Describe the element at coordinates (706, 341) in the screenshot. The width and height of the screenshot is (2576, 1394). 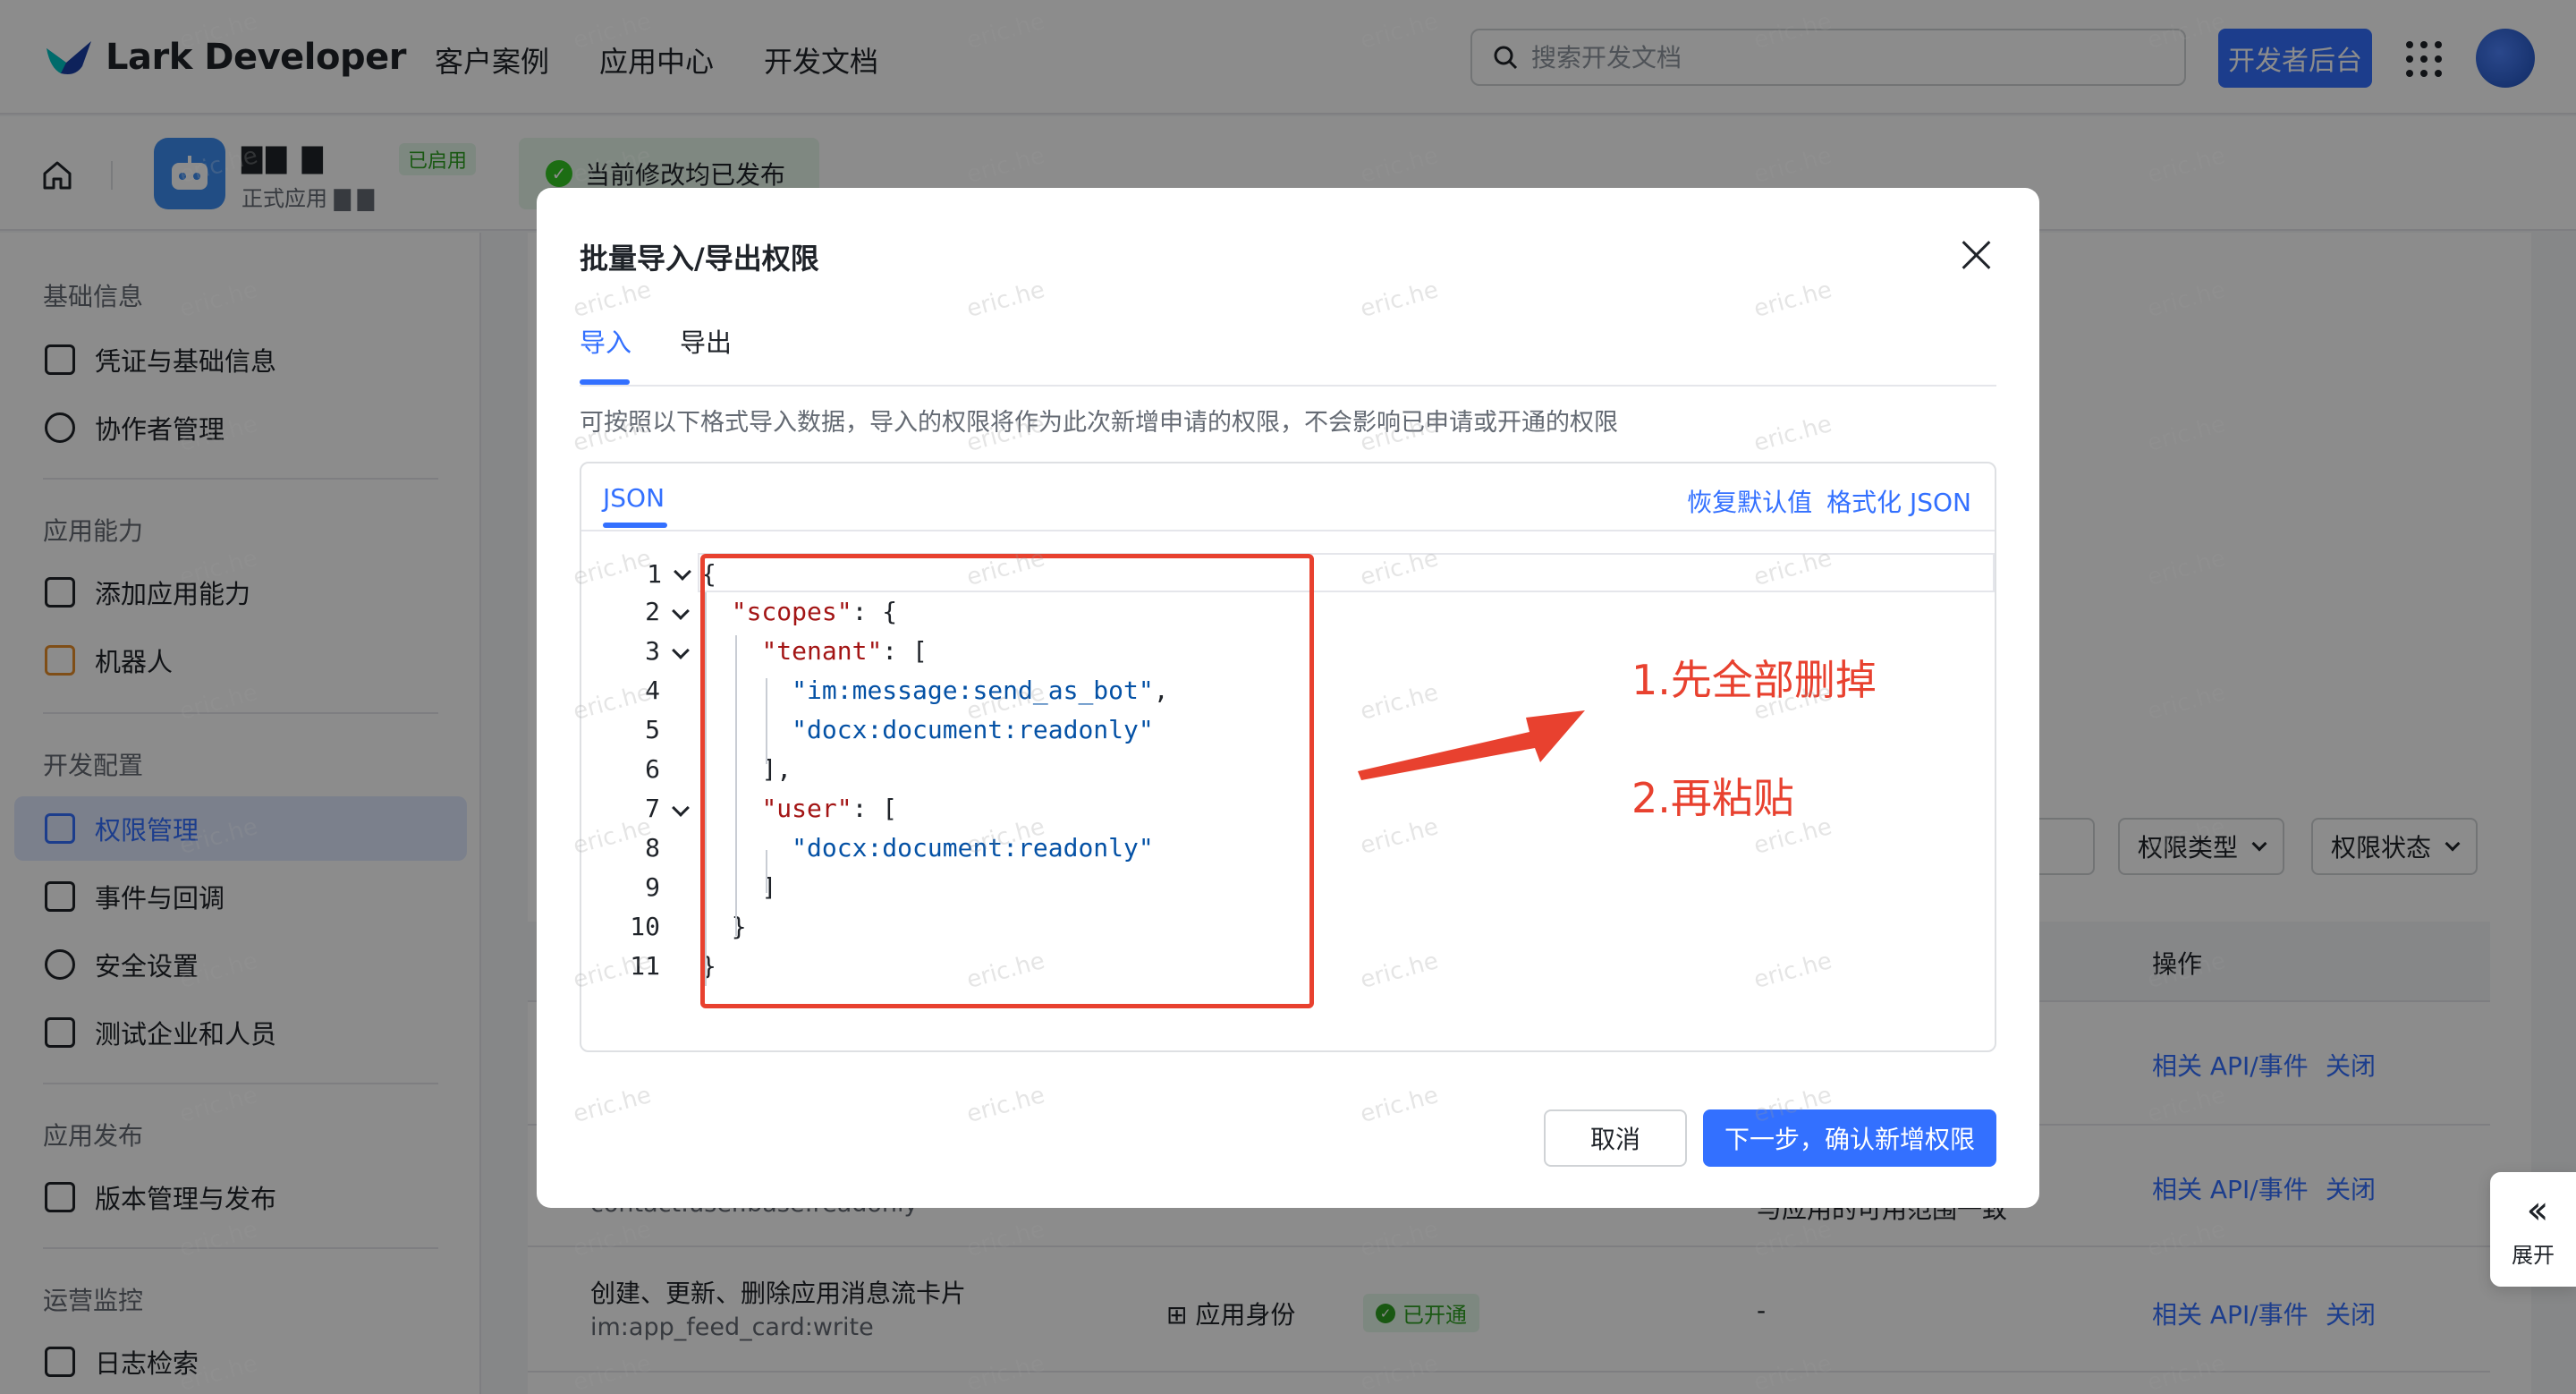
I see `tab-export: 导出` at that location.